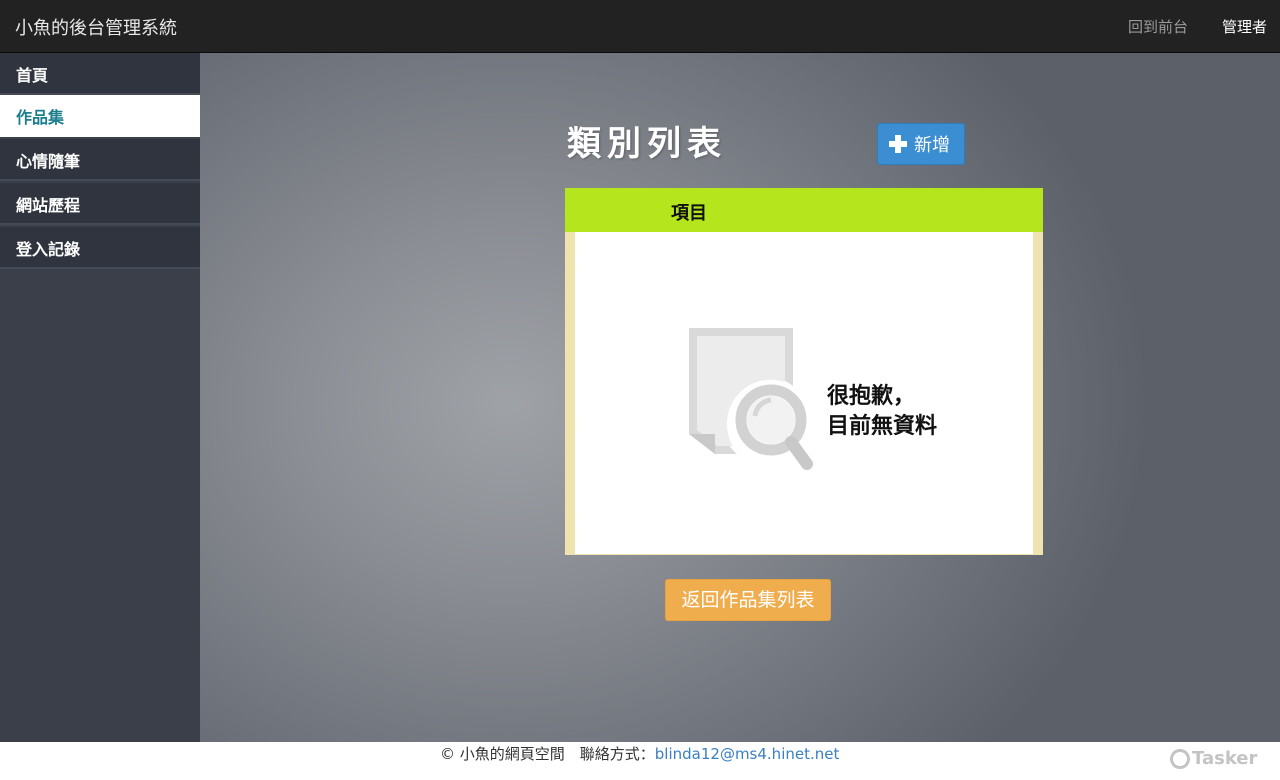  Describe the element at coordinates (100, 116) in the screenshot. I see `sidebar-item-portfolio: 作品集` at that location.